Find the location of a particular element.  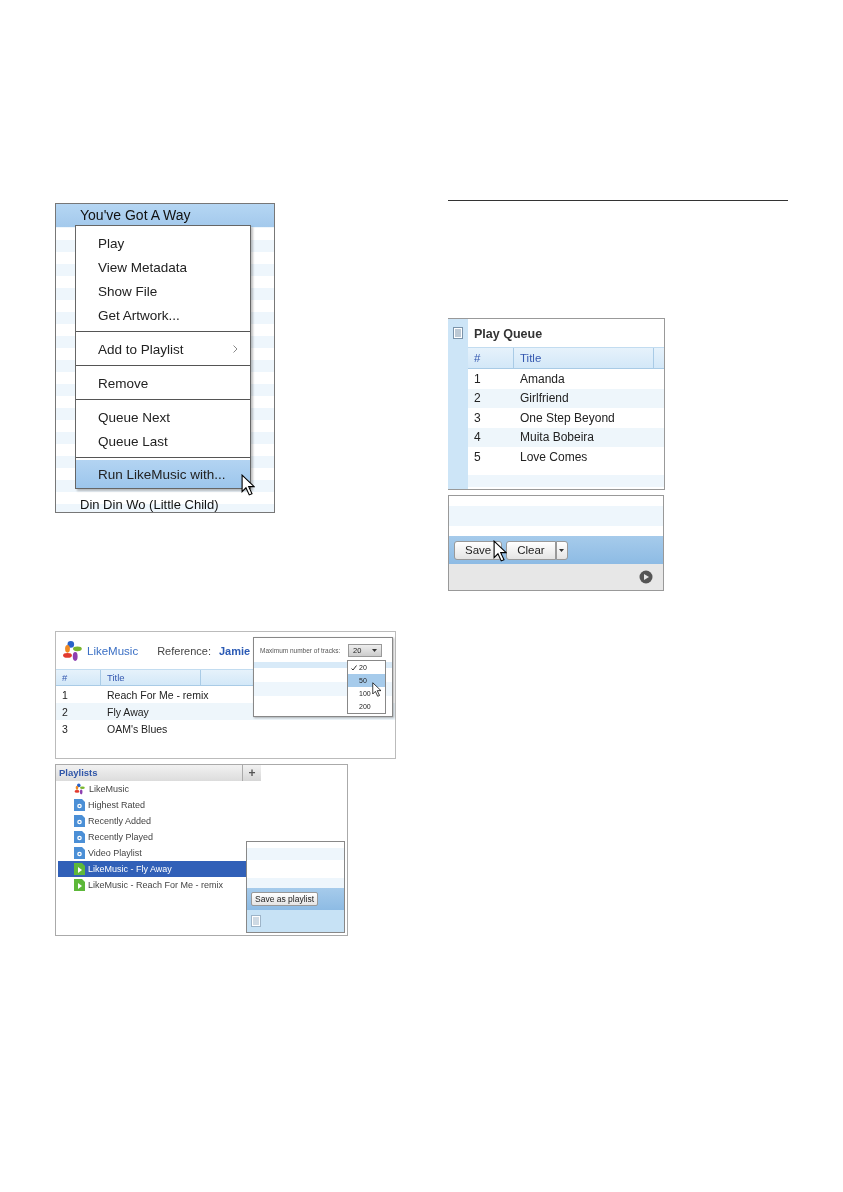

toolbar-button: Clear is located at coordinates (531, 550).